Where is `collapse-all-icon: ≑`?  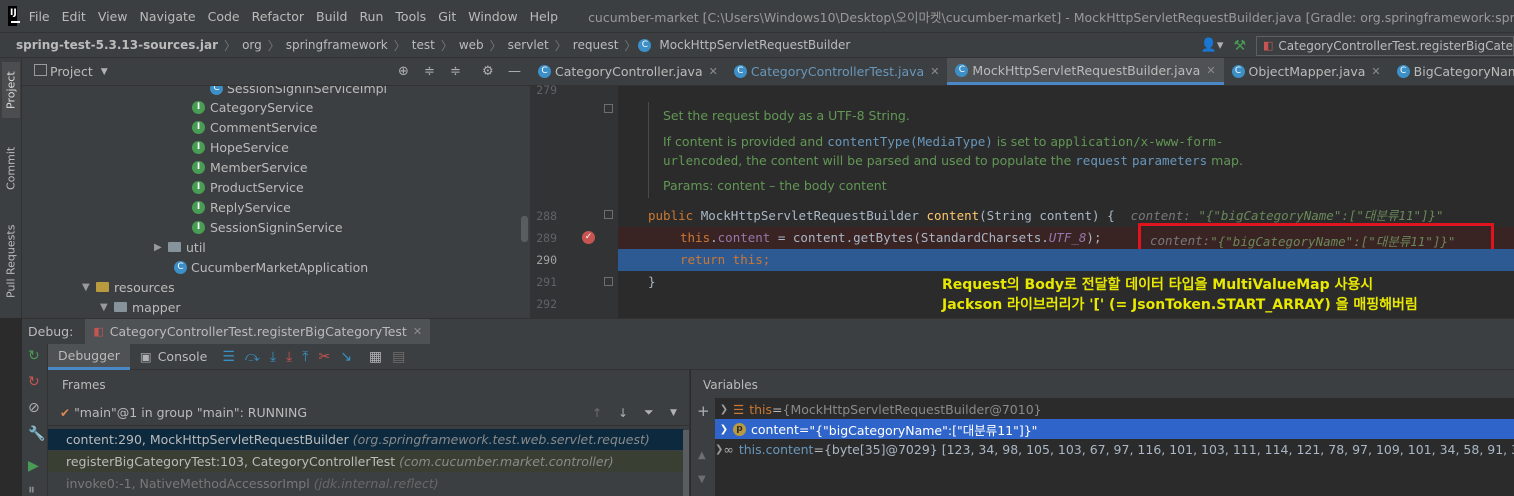 collapse-all-icon: ≑ is located at coordinates (455, 71).